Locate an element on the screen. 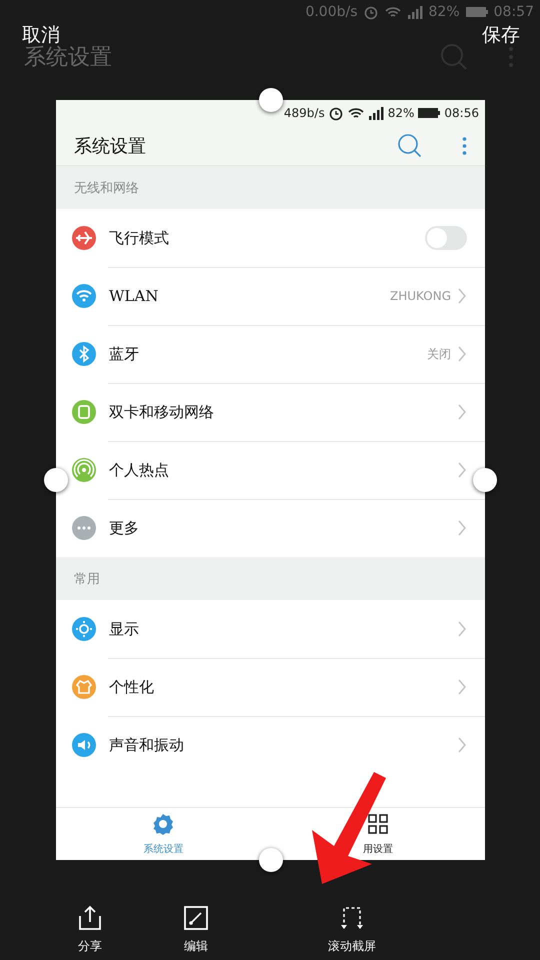 The image size is (540, 960). toolbar-button: 编辑 is located at coordinates (196, 929).